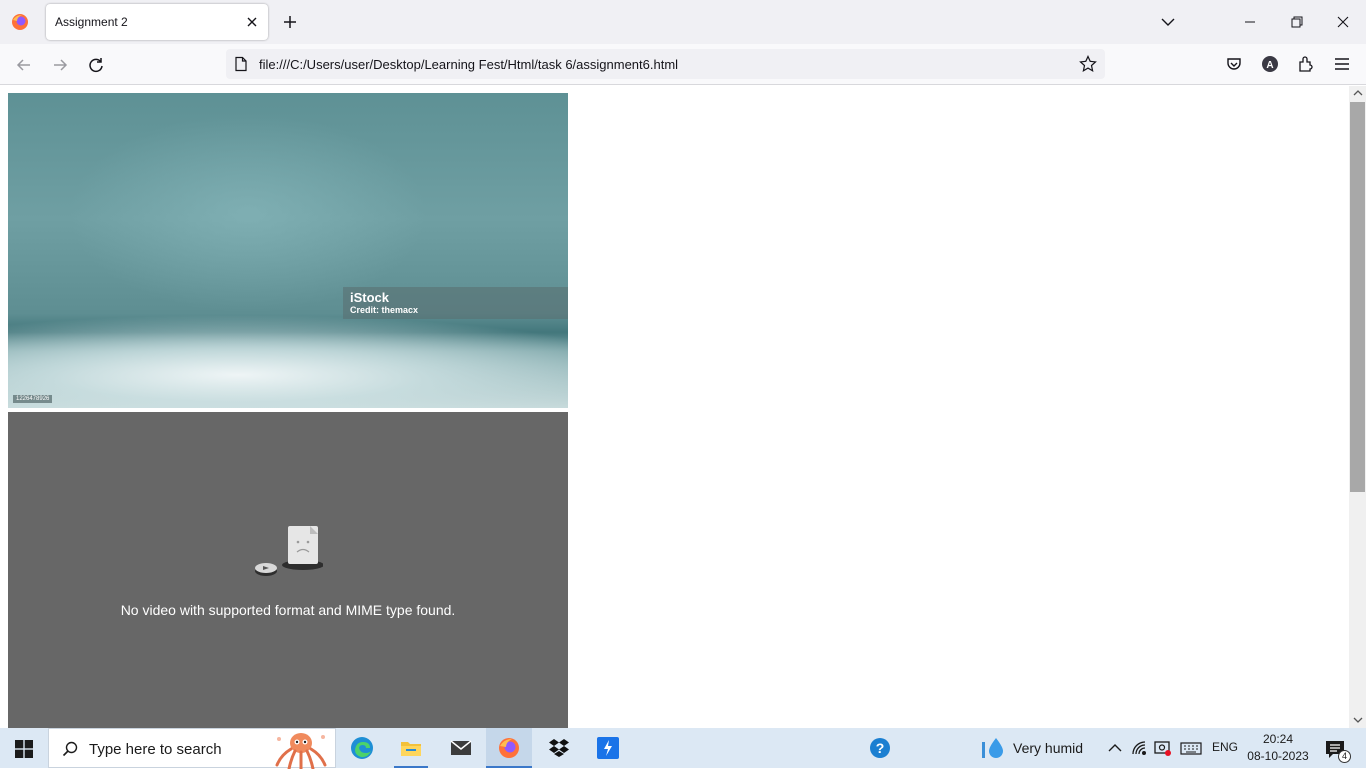 The height and width of the screenshot is (769, 1366). Describe the element at coordinates (559, 748) in the screenshot. I see `dropbox-icon` at that location.